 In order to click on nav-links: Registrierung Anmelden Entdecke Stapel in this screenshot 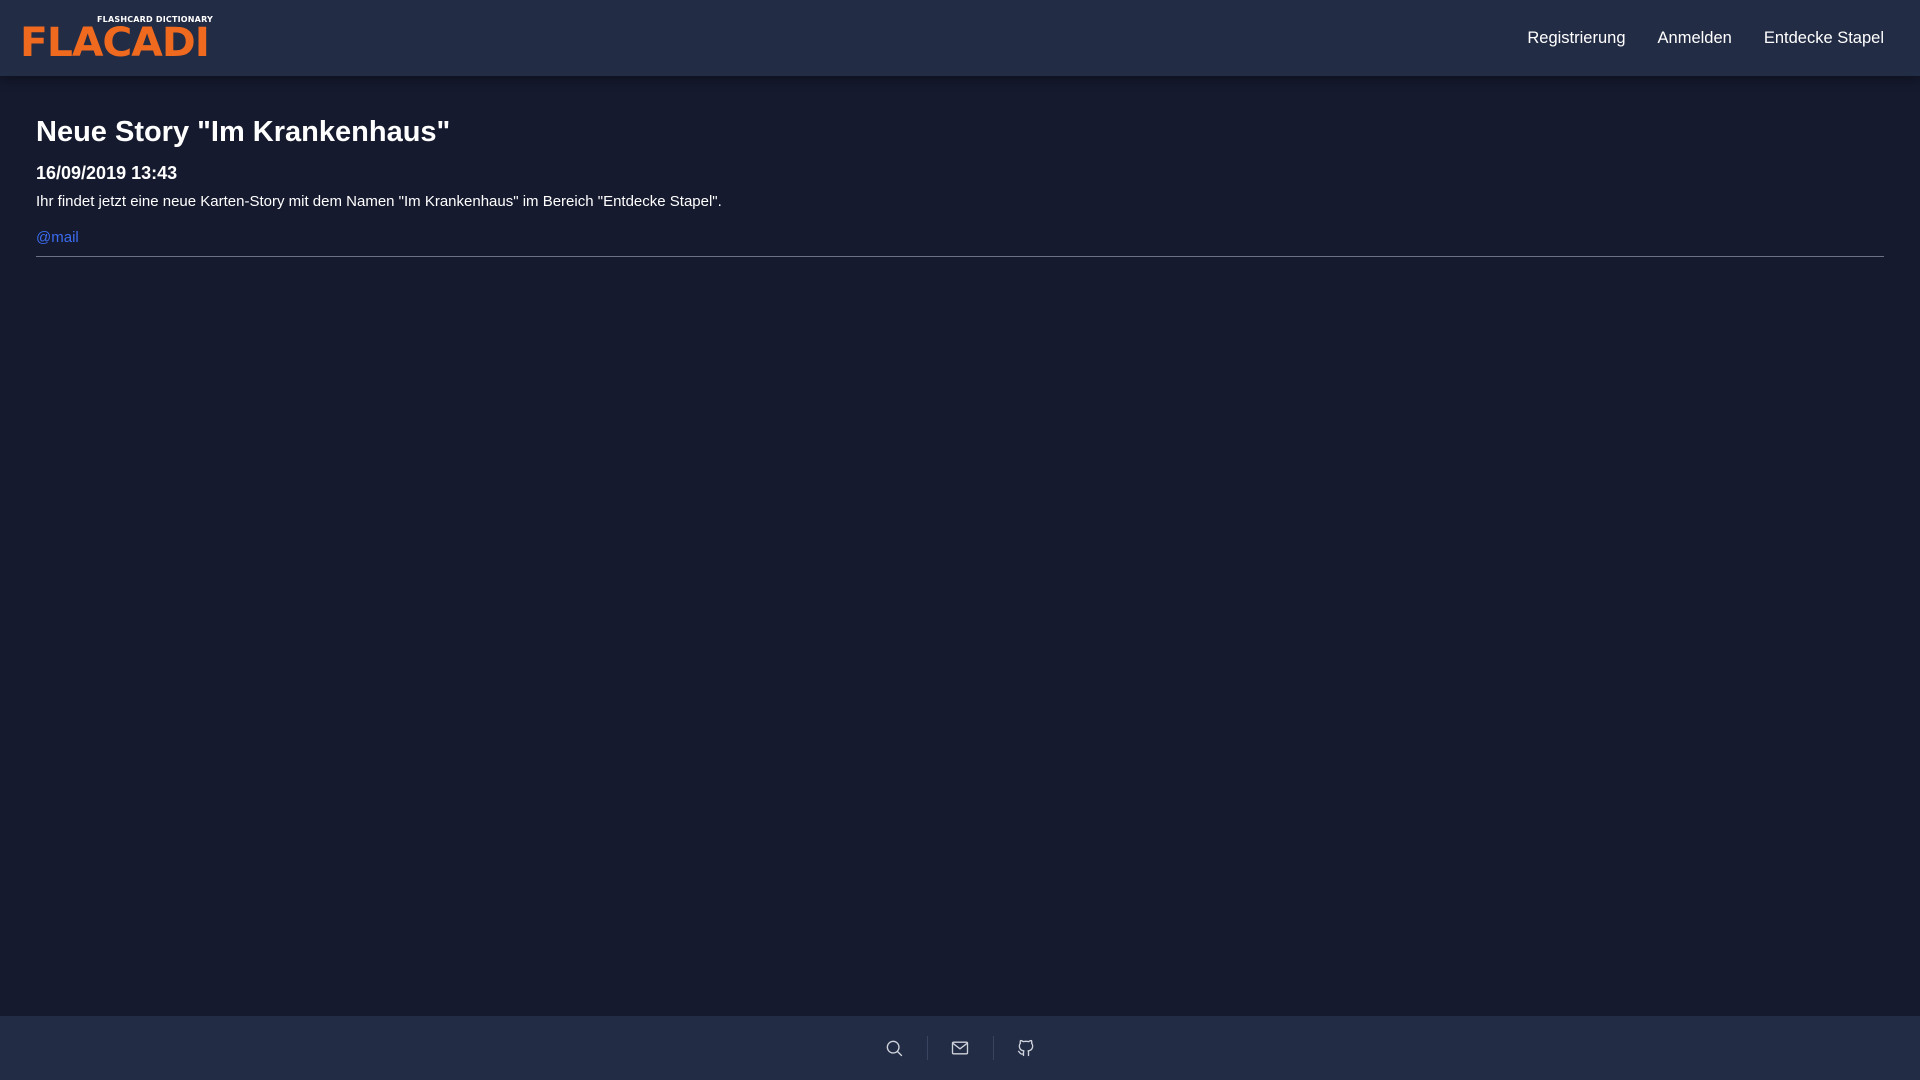, I will do `click(1705, 38)`.